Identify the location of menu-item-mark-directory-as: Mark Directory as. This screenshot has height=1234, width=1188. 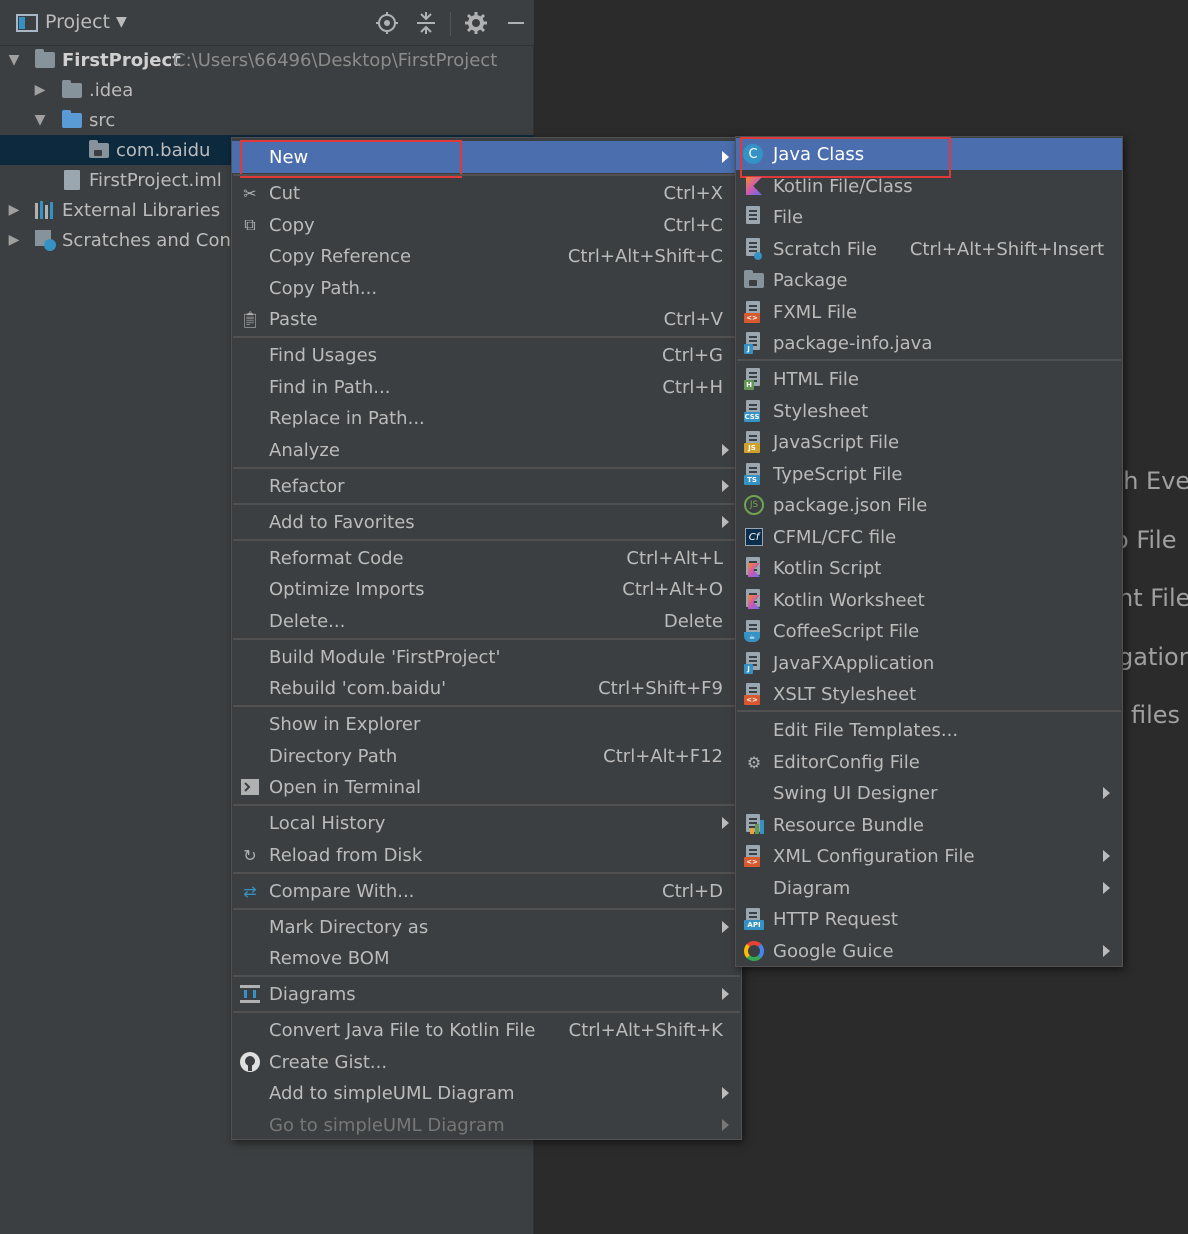
(486, 927).